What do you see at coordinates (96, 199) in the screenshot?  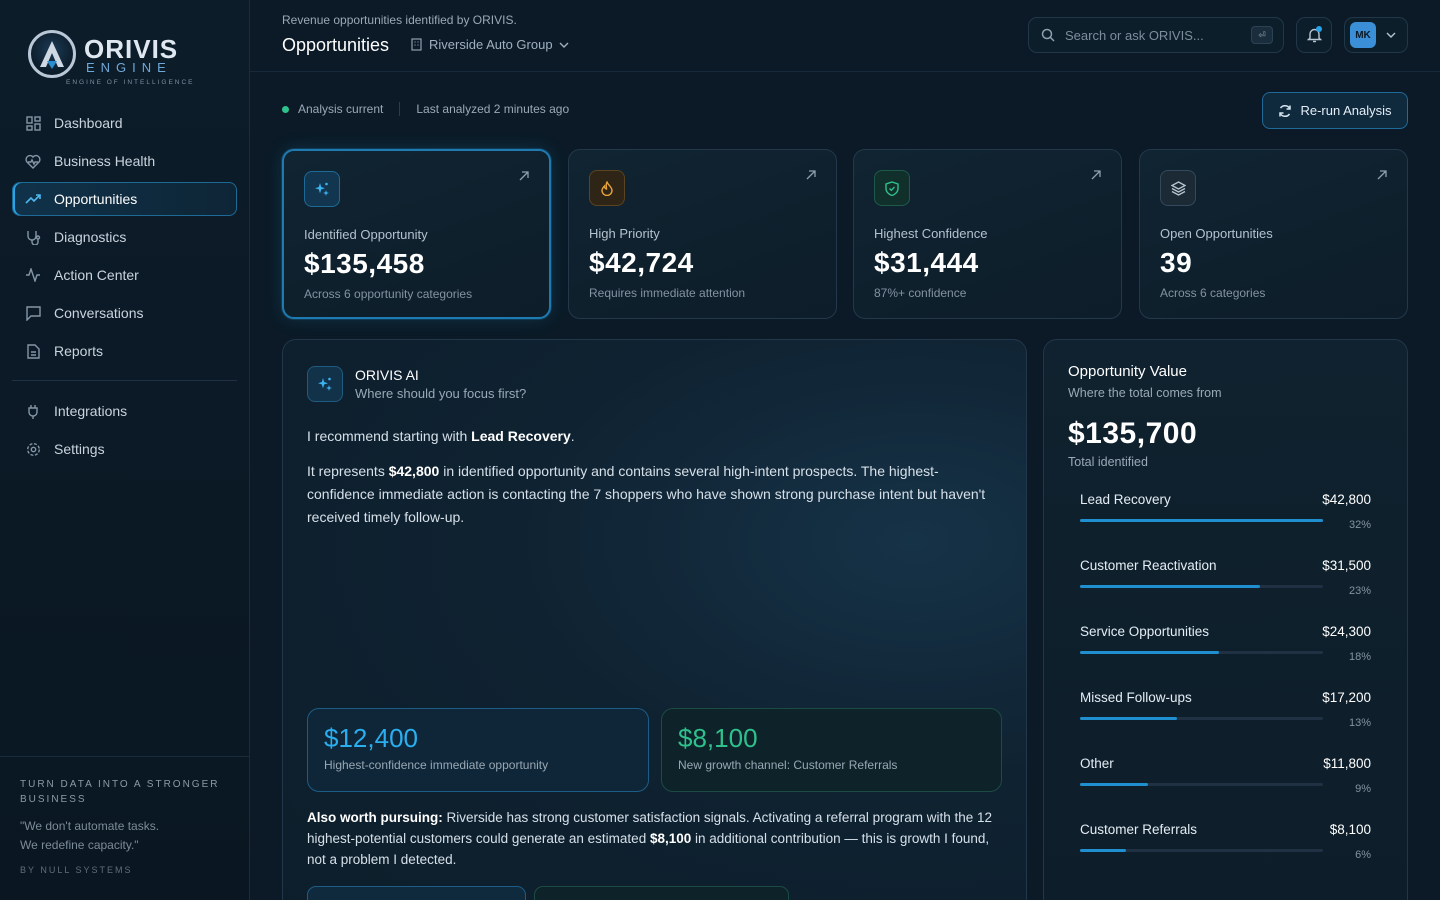 I see `sidebar-item-label: Opportunities` at bounding box center [96, 199].